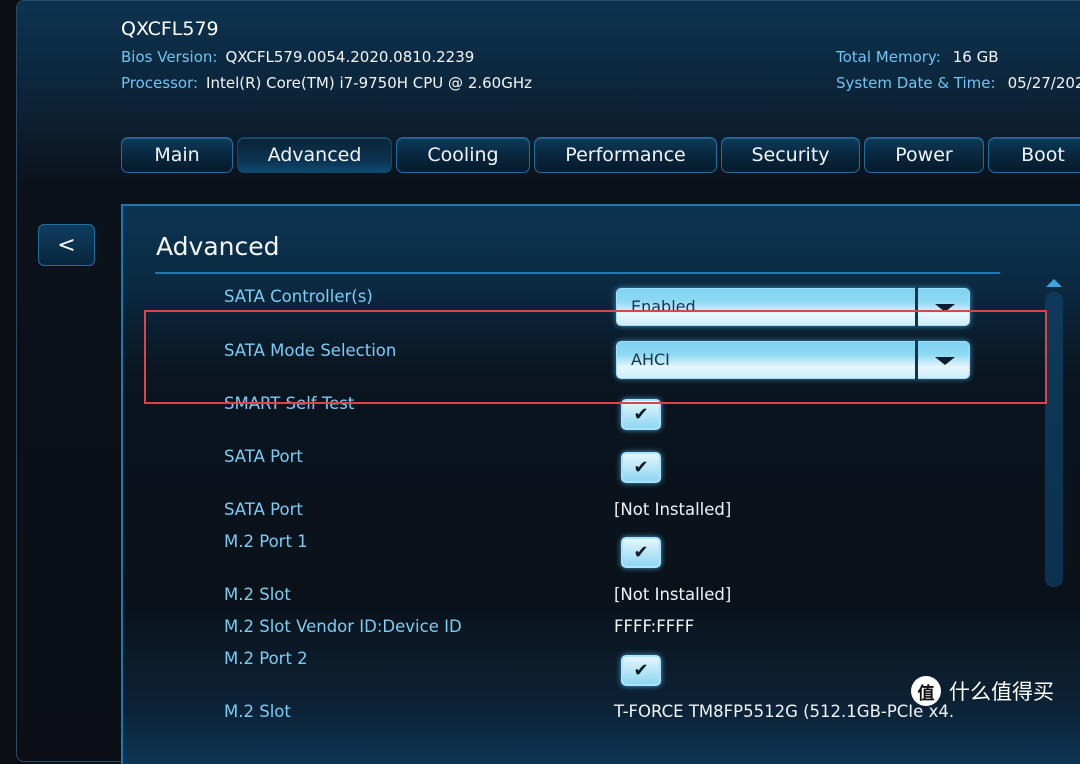 This screenshot has width=1080, height=764. What do you see at coordinates (343, 626) in the screenshot?
I see `setting-label-m2-vendor-id: M.2 Slot Vendor ID:Device ID` at bounding box center [343, 626].